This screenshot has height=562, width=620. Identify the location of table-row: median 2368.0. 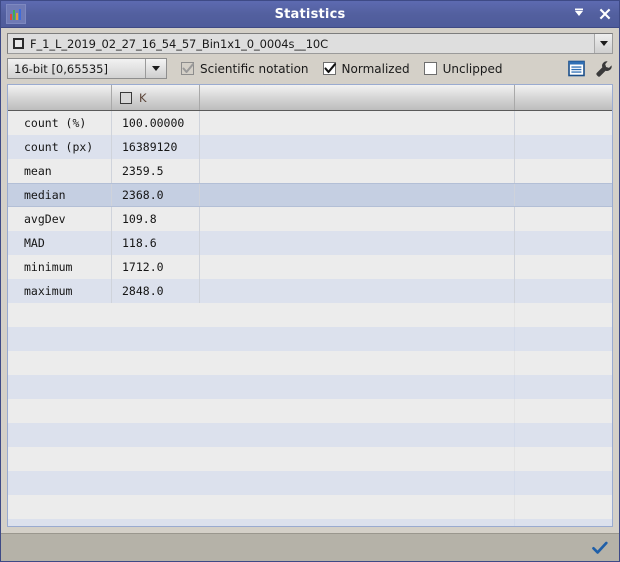
(310, 195).